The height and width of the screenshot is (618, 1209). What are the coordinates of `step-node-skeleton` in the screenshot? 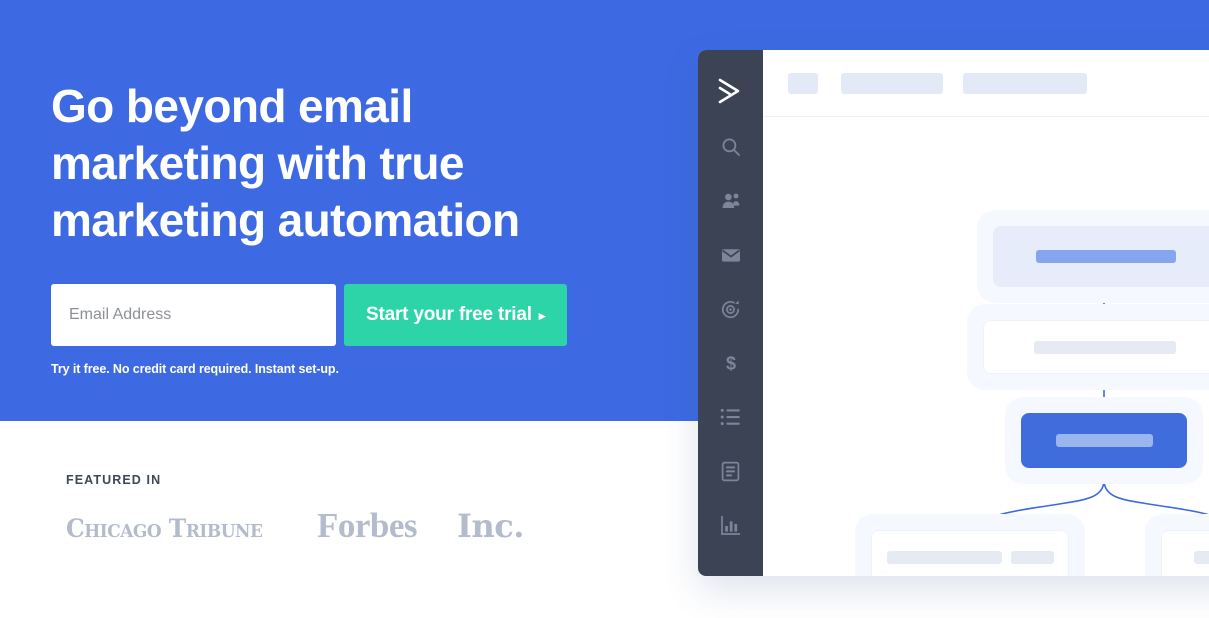 It's located at (1105, 347).